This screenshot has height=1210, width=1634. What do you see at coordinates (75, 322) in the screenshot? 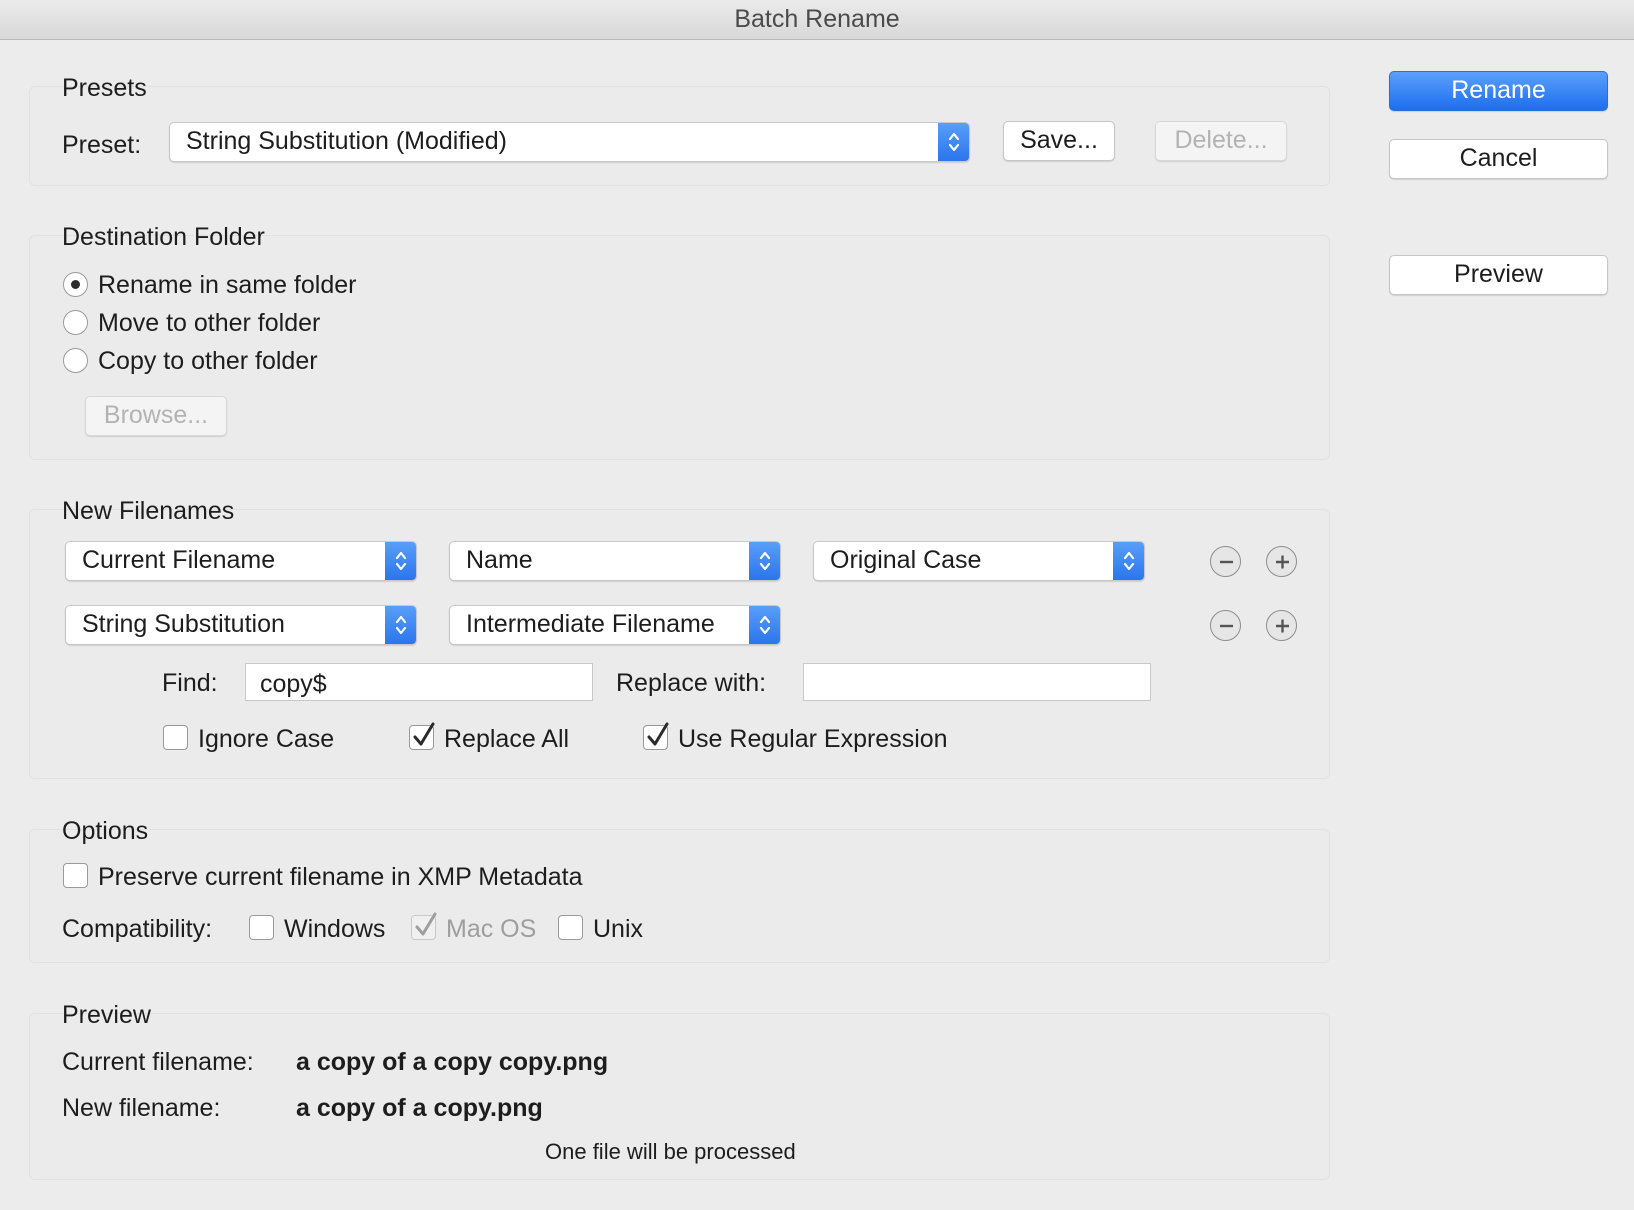
I see `radio-move-other-folder` at bounding box center [75, 322].